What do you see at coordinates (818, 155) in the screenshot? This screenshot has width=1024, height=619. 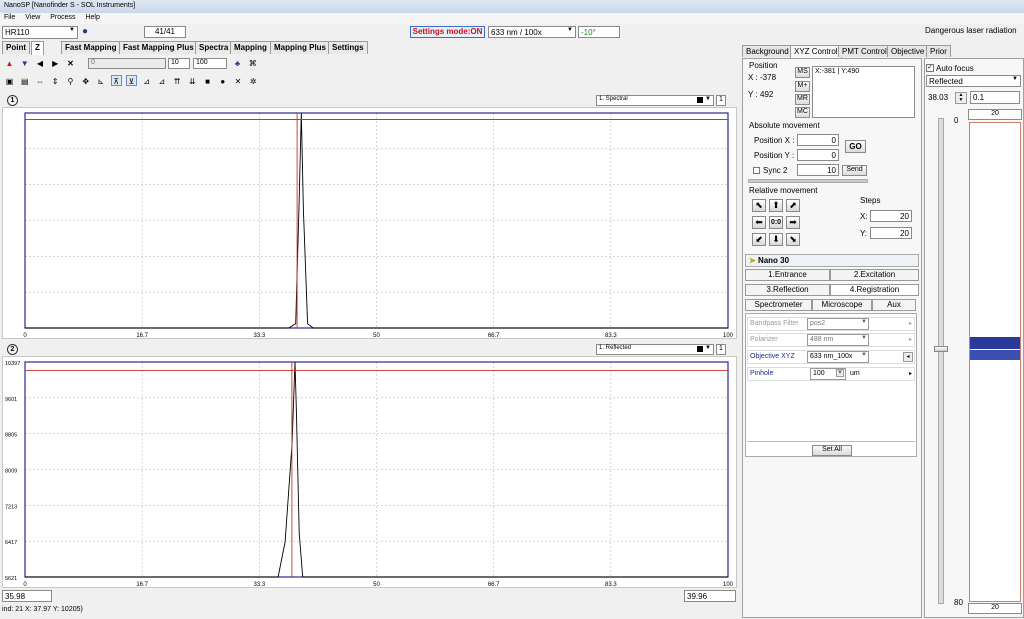 I see `position-y-input: 0` at bounding box center [818, 155].